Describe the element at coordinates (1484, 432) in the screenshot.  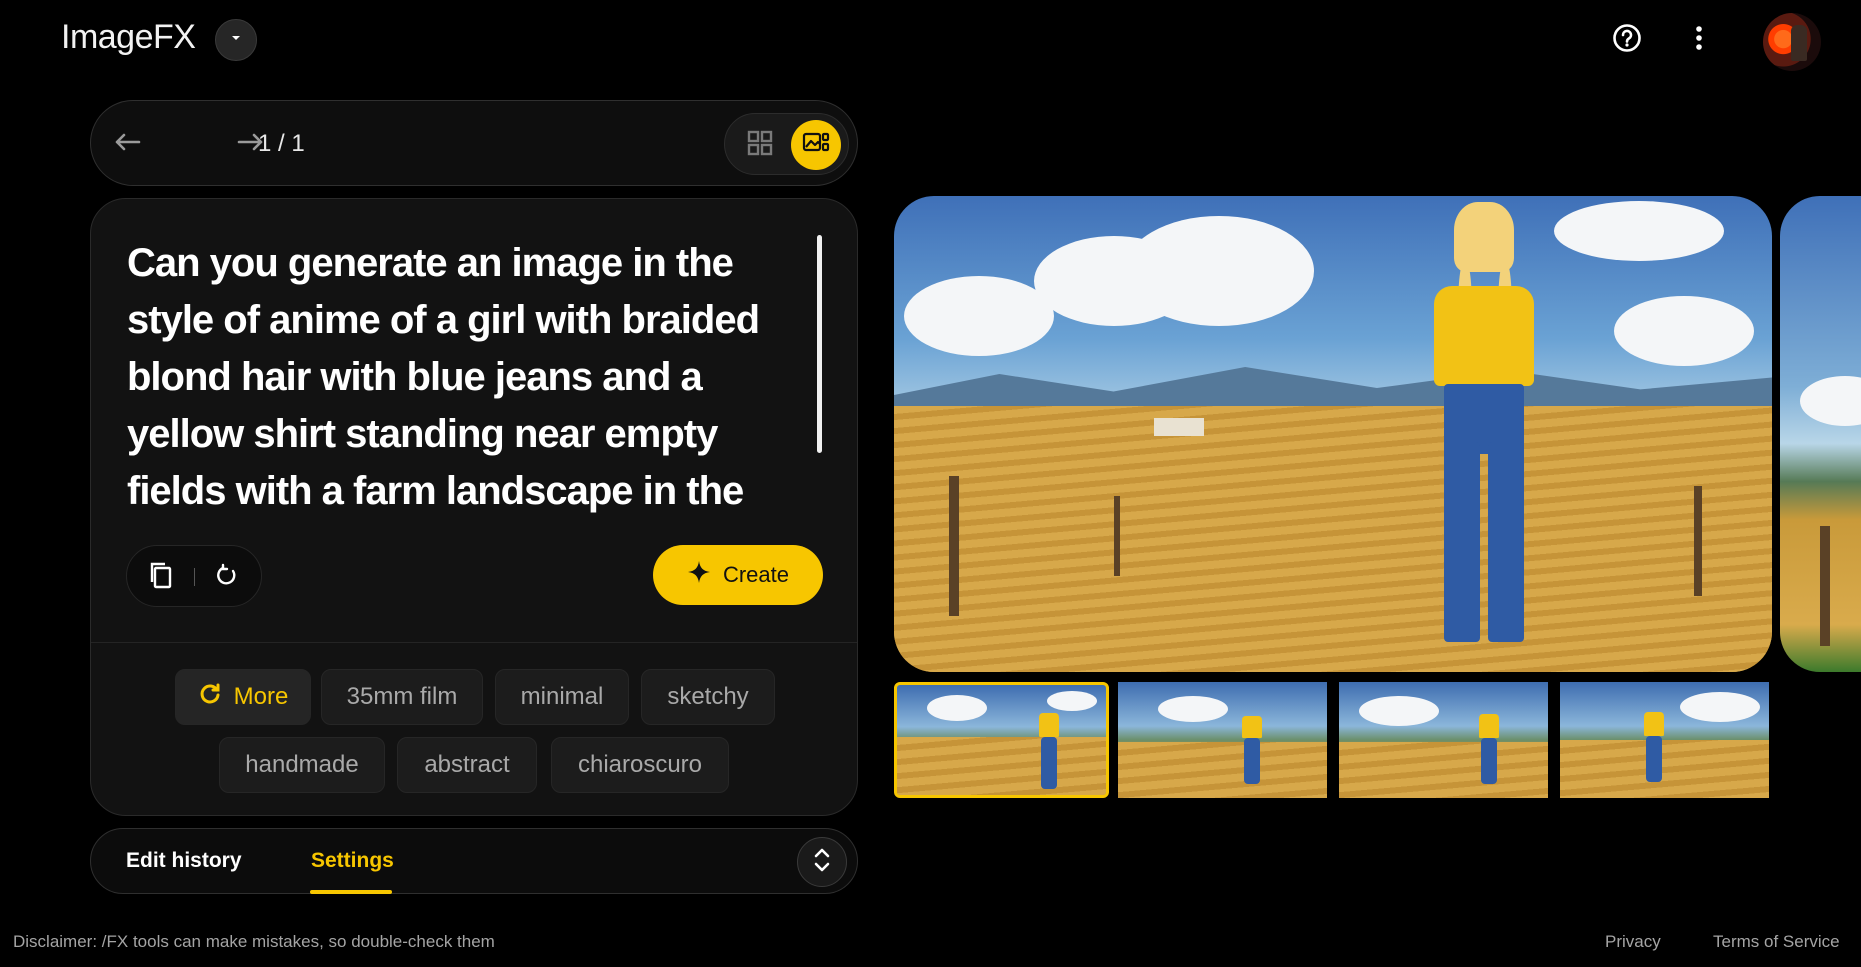
I see `girl-figure` at that location.